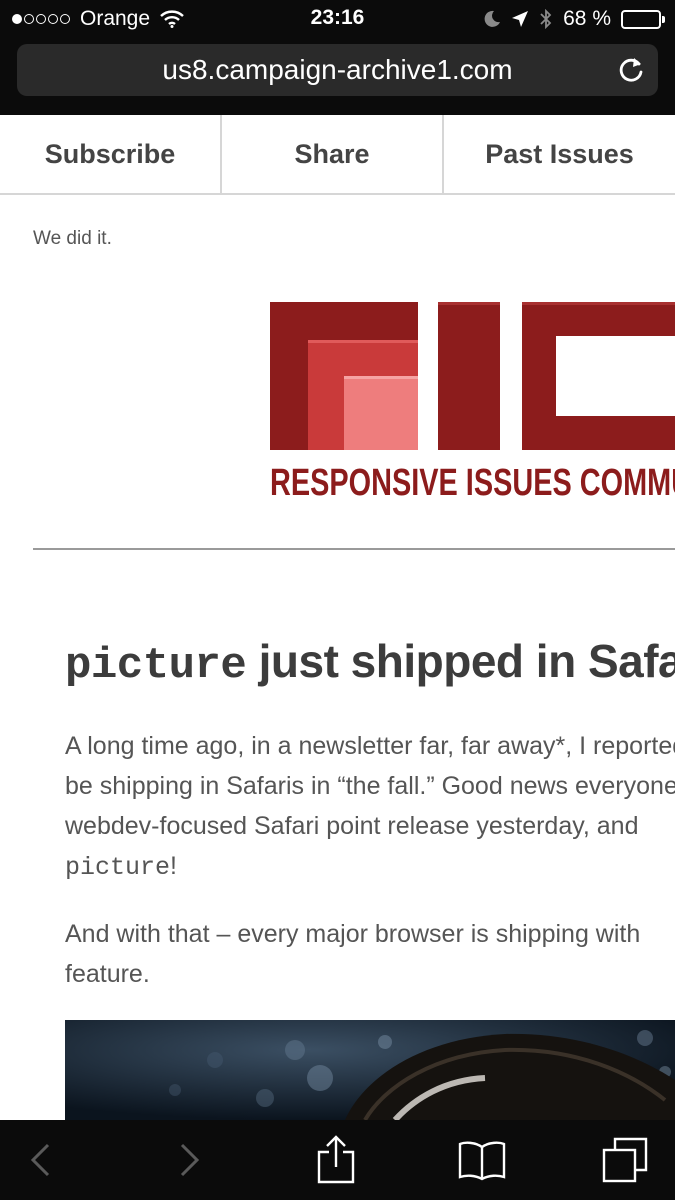 The image size is (675, 1200). I want to click on preheader-text: We did it., so click(72, 238).